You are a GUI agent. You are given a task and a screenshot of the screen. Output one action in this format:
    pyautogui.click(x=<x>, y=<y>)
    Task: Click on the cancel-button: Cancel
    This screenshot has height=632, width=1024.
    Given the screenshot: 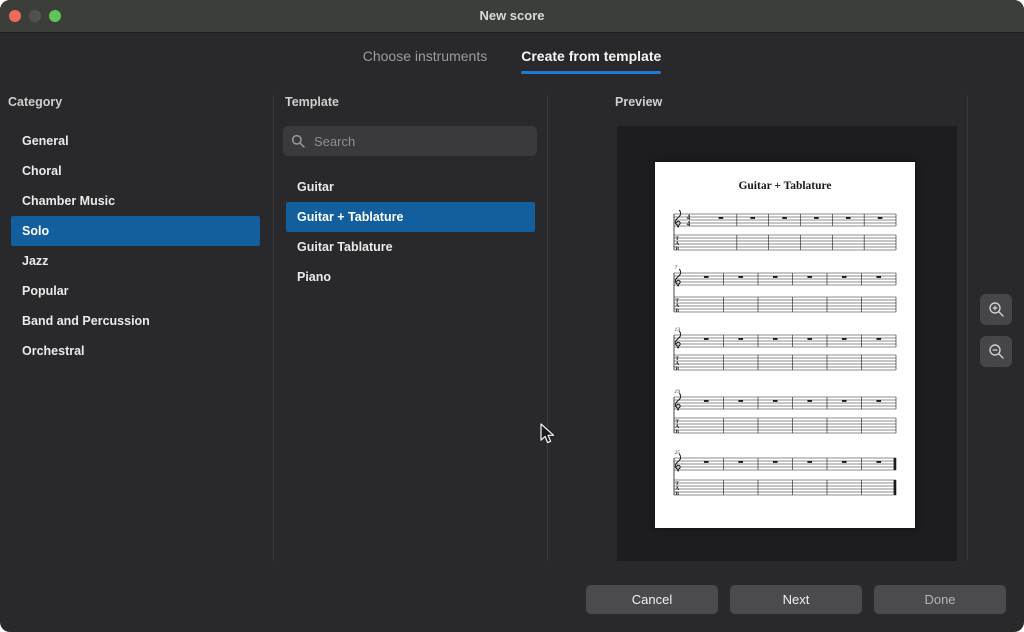 What is the action you would take?
    pyautogui.click(x=652, y=599)
    